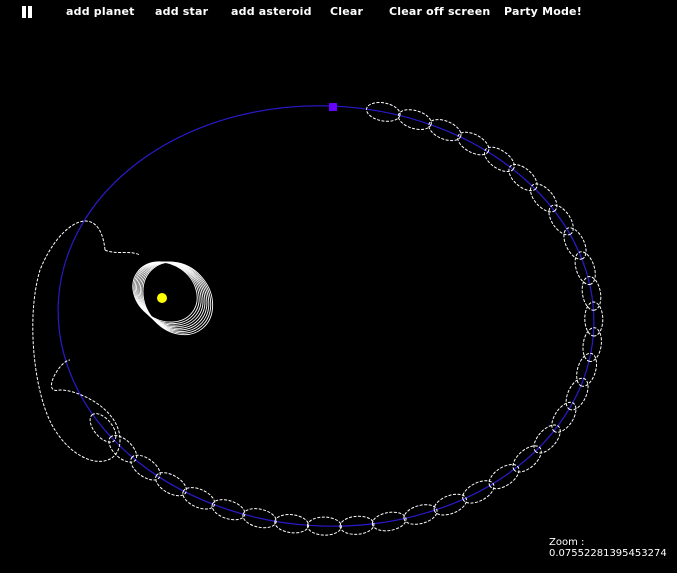  Describe the element at coordinates (122, 252) in the screenshot. I see `moon-trail-lobe` at that location.